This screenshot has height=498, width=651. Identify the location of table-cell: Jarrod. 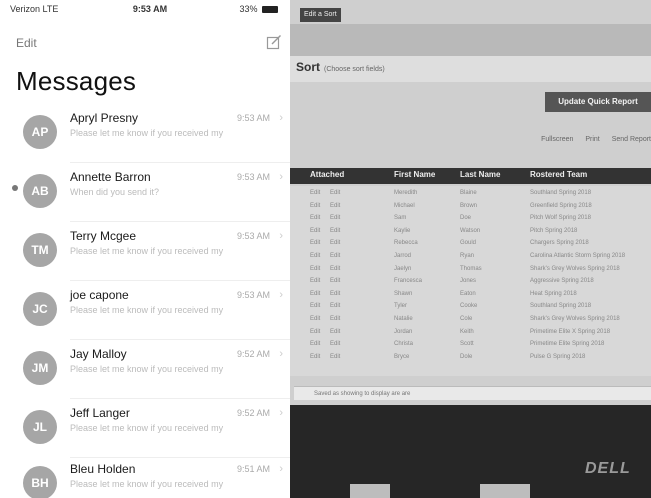
(403, 256).